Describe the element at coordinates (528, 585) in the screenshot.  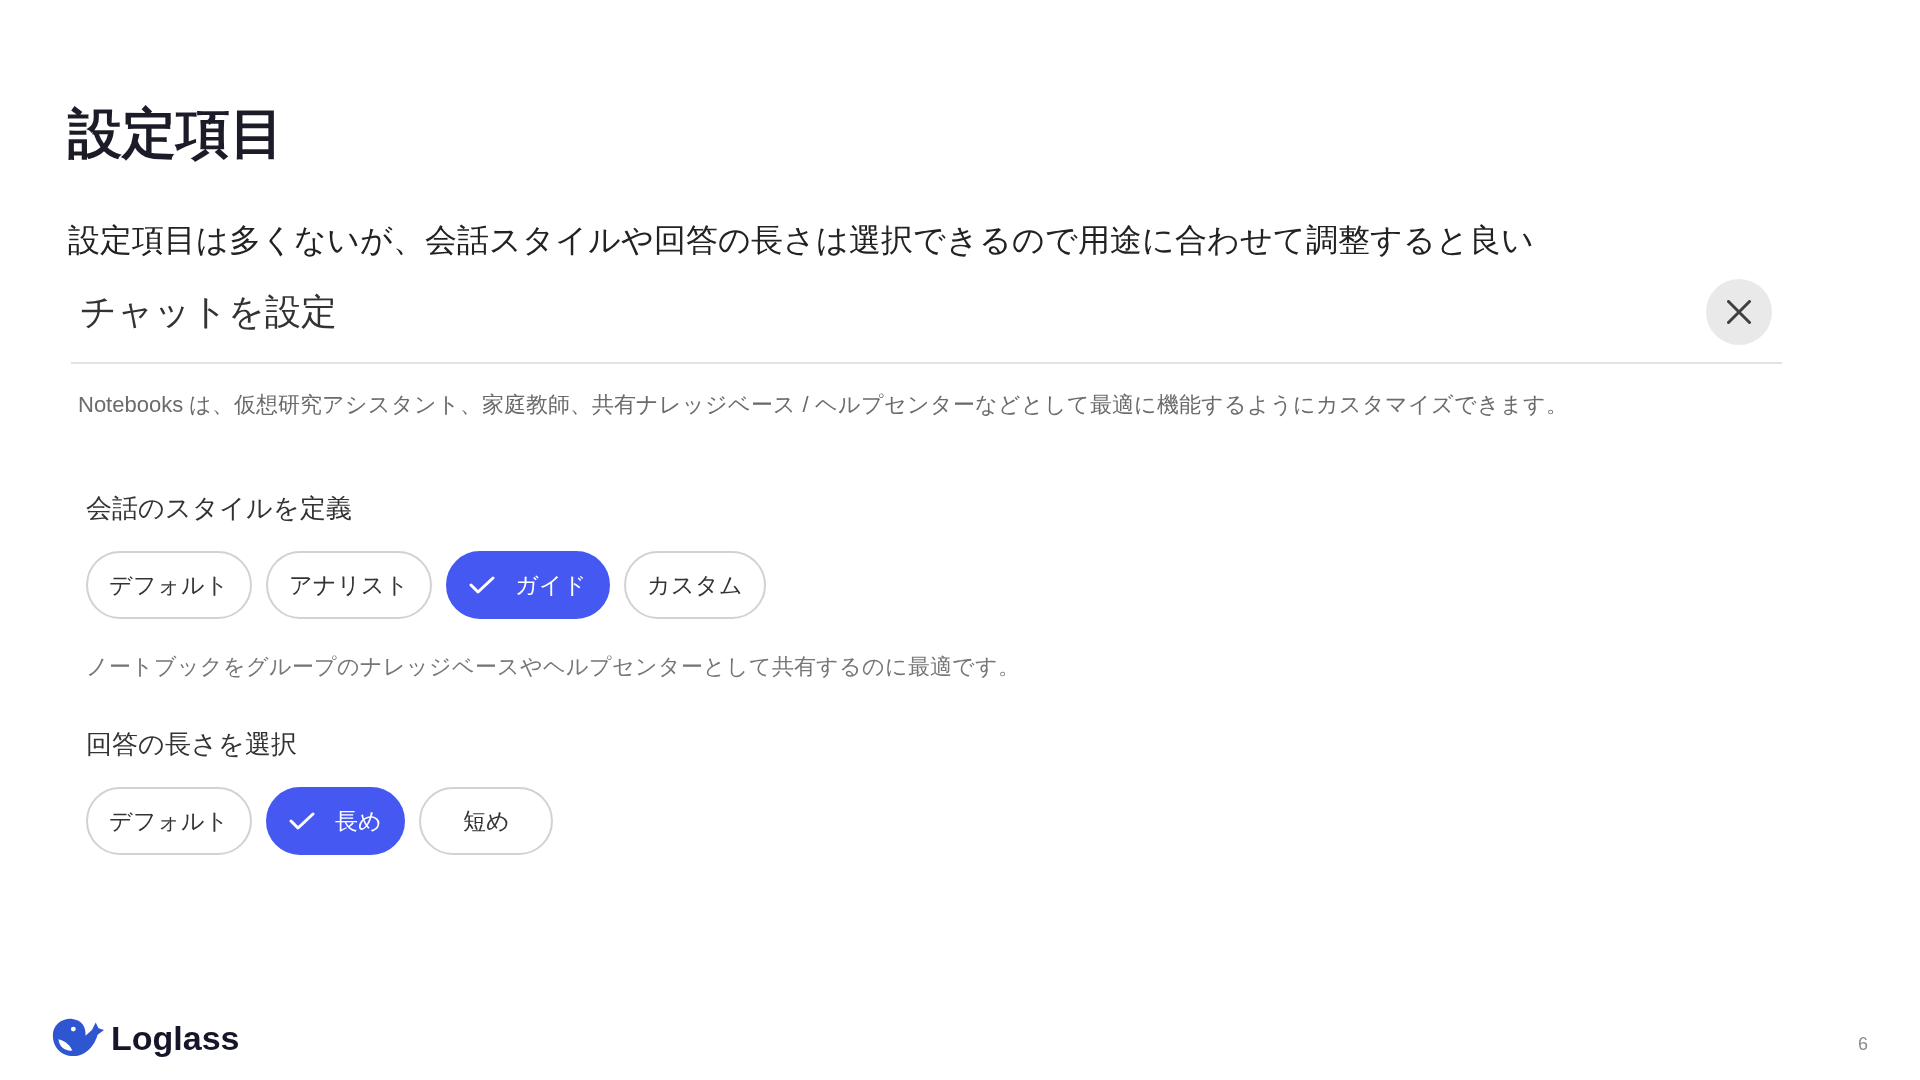
I see `option-chip: ガイド` at that location.